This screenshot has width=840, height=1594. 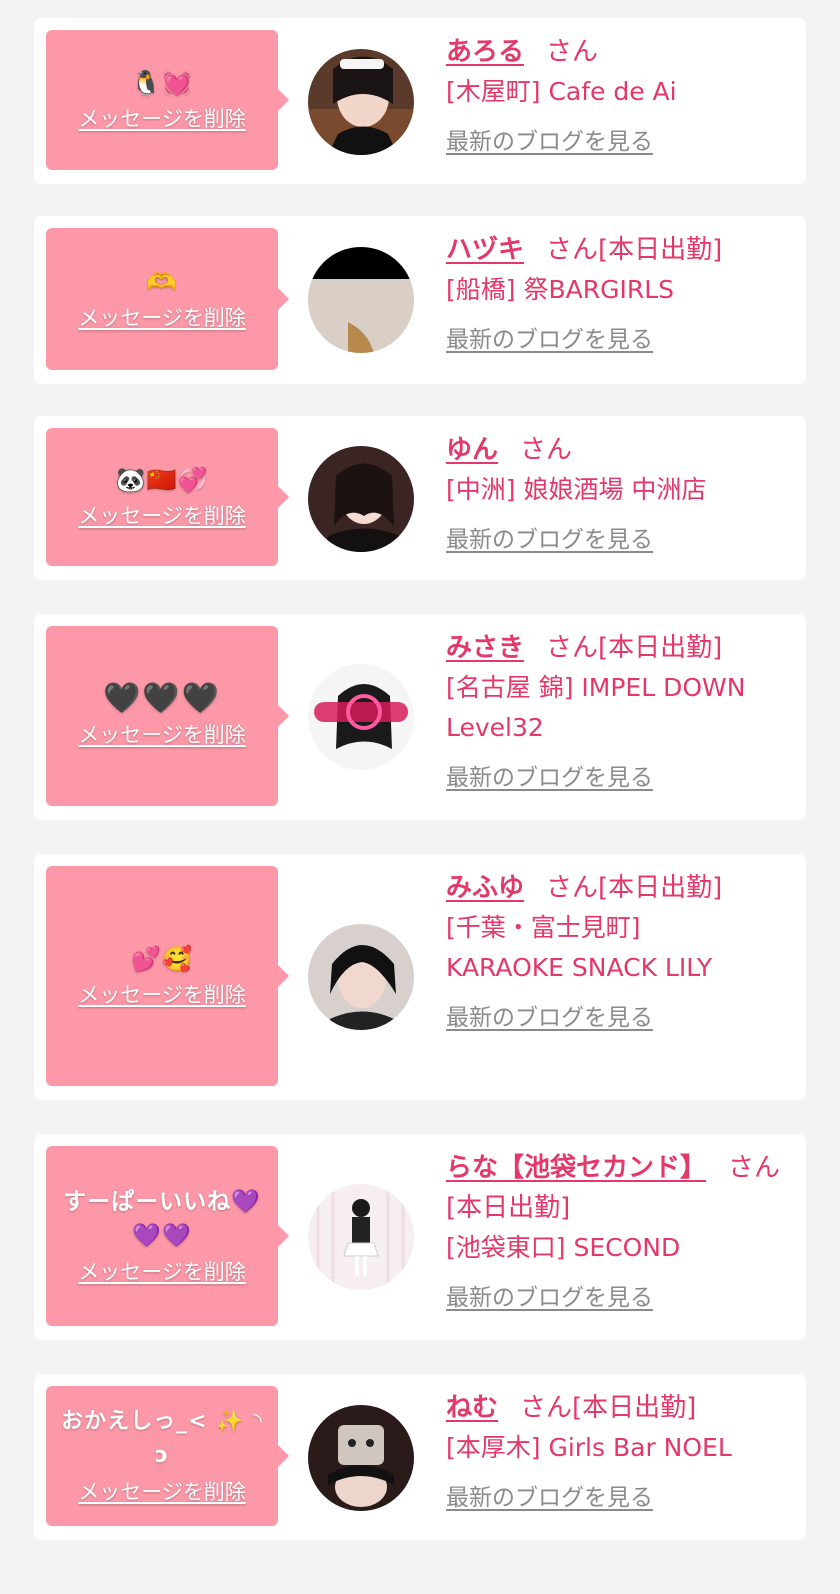 I want to click on cast-name-link: みふゆ, so click(x=485, y=888).